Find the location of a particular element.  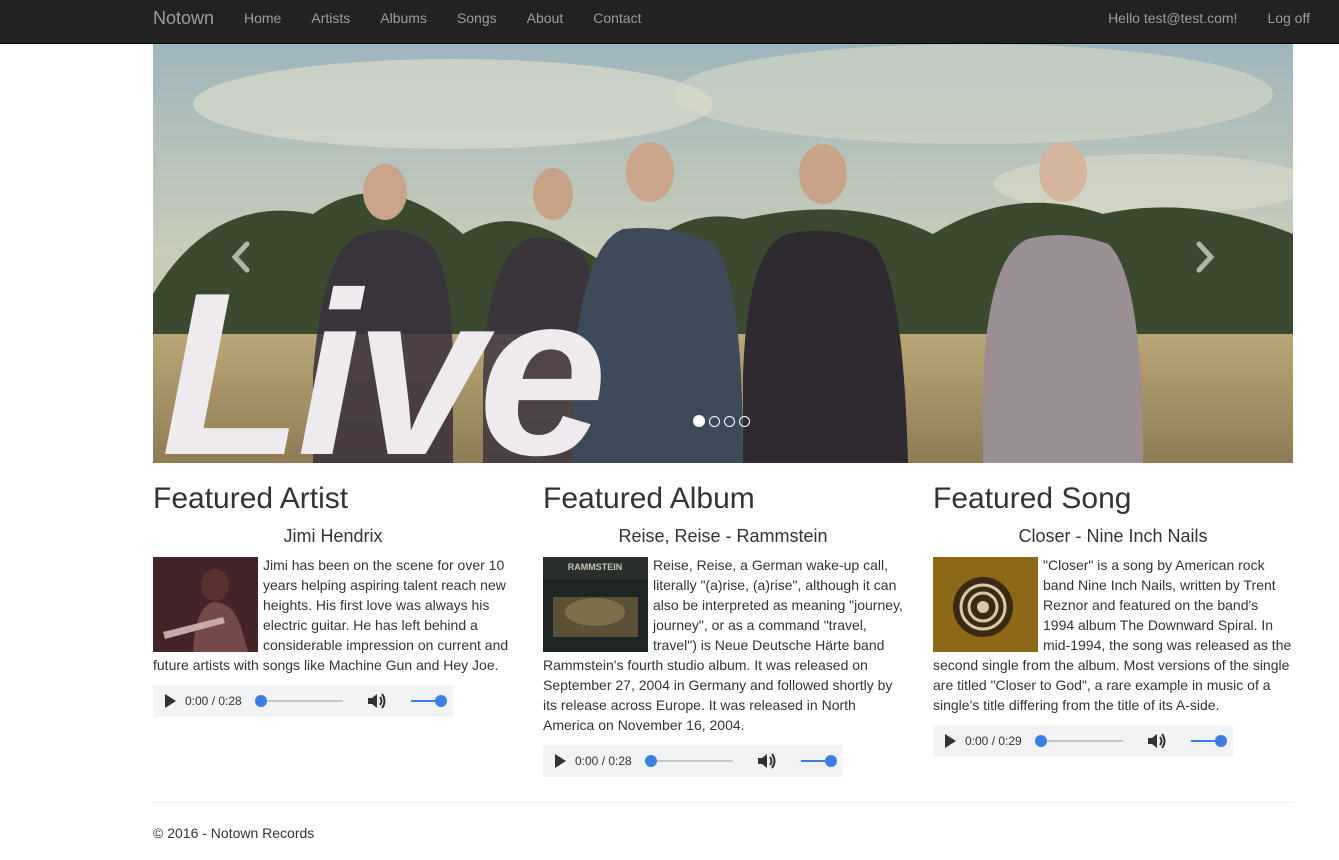

featured-artist-heading: Featured Artist is located at coordinates (251, 498).